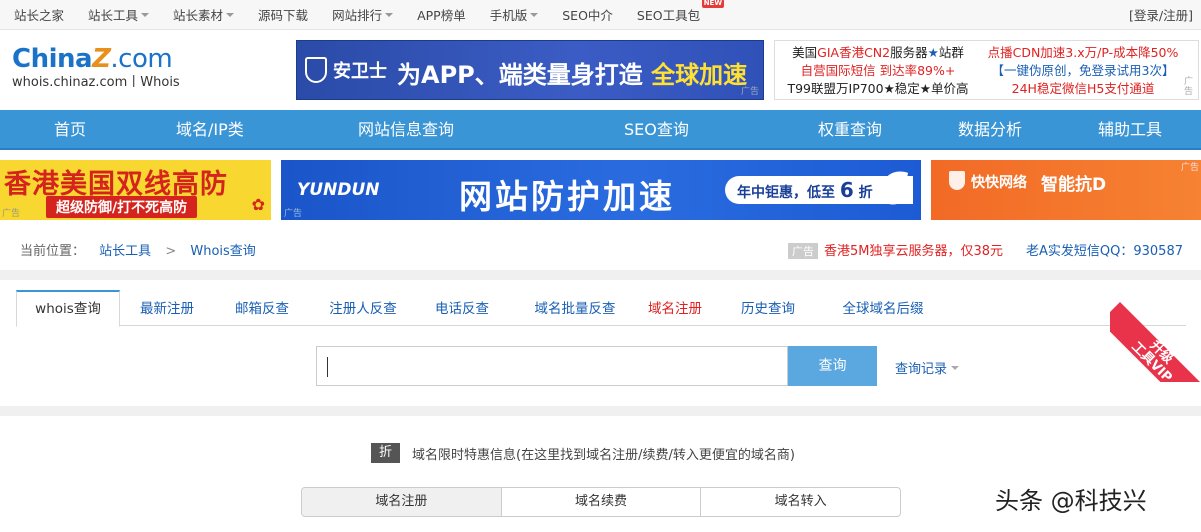 The image size is (1201, 532). Describe the element at coordinates (338, 190) in the screenshot. I see `ad-brand: YUNDUN` at that location.